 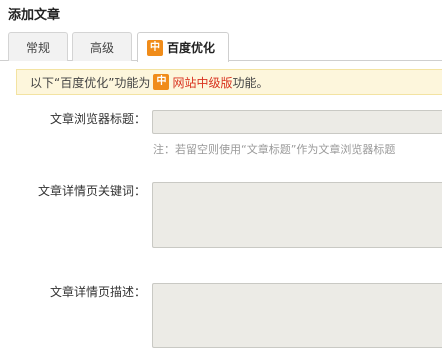 I want to click on tab-baidu-seo: 中 百度优化, so click(x=183, y=47).